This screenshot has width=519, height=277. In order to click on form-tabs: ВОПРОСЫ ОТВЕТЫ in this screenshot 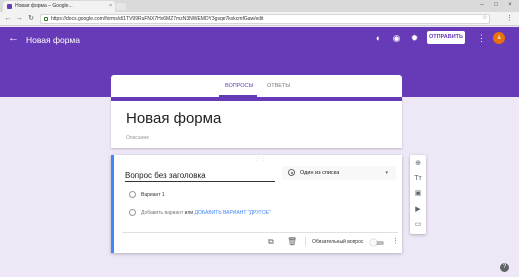, I will do `click(256, 86)`.